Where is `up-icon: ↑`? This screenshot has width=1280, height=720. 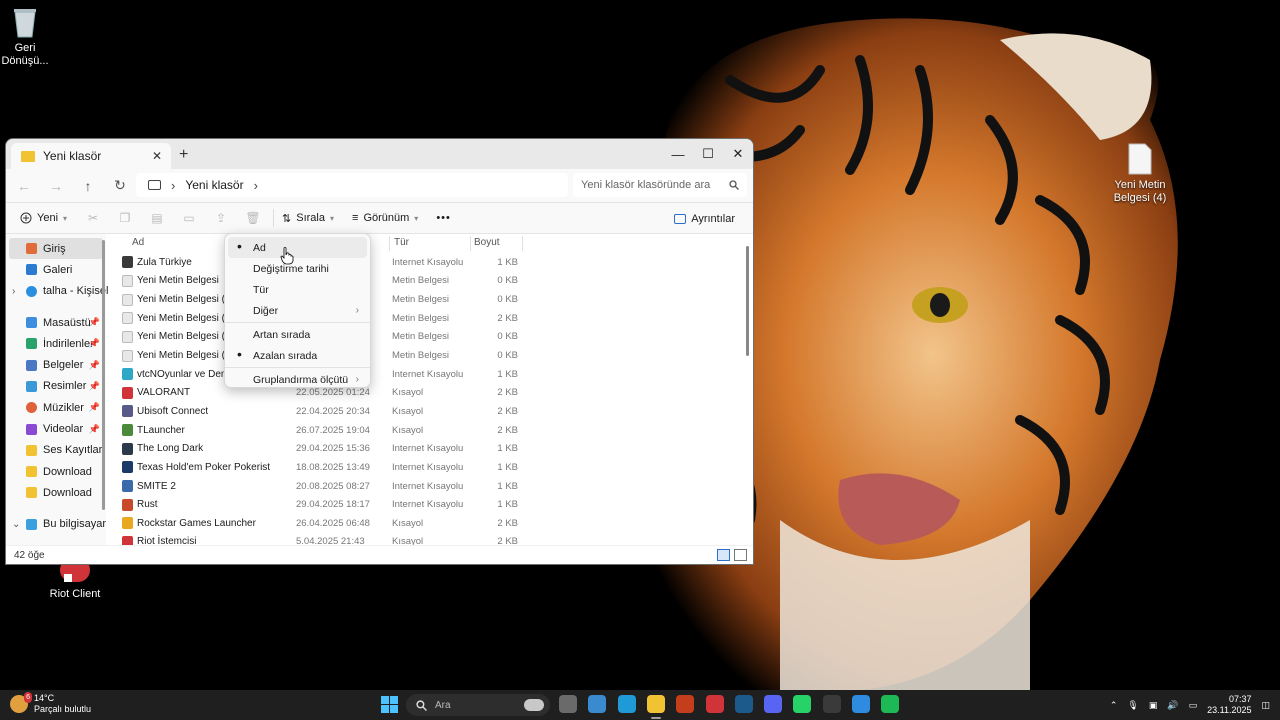
up-icon: ↑ is located at coordinates (88, 186).